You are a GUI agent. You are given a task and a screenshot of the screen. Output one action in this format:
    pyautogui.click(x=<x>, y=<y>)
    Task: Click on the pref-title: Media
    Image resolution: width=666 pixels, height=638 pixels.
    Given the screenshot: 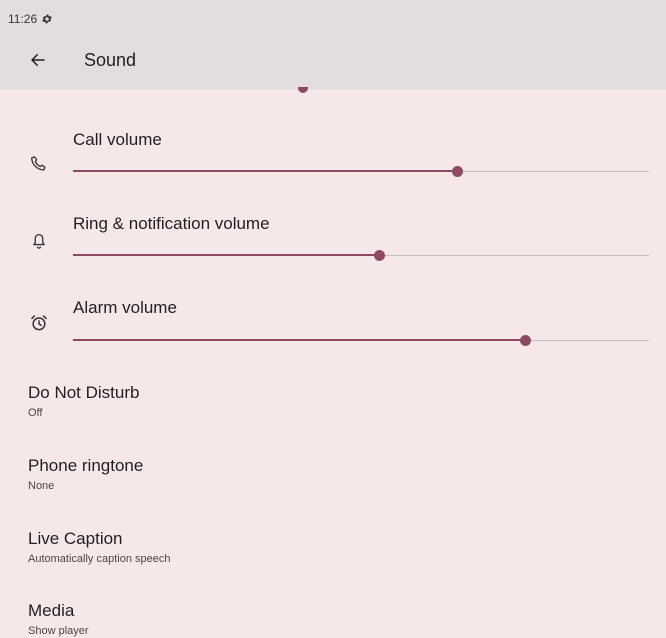 What is the action you would take?
    pyautogui.click(x=51, y=610)
    